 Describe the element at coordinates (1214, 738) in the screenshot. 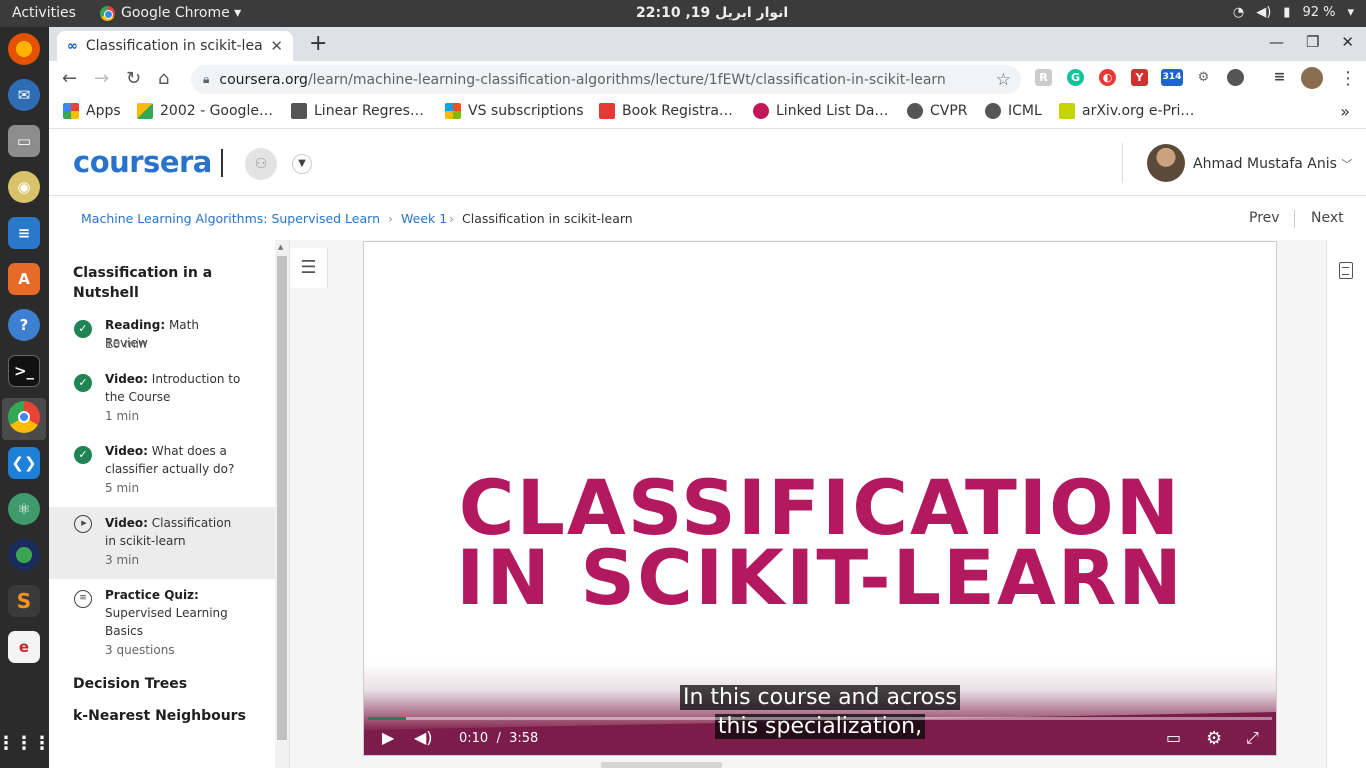

I see `settings-icon: ⚙` at that location.